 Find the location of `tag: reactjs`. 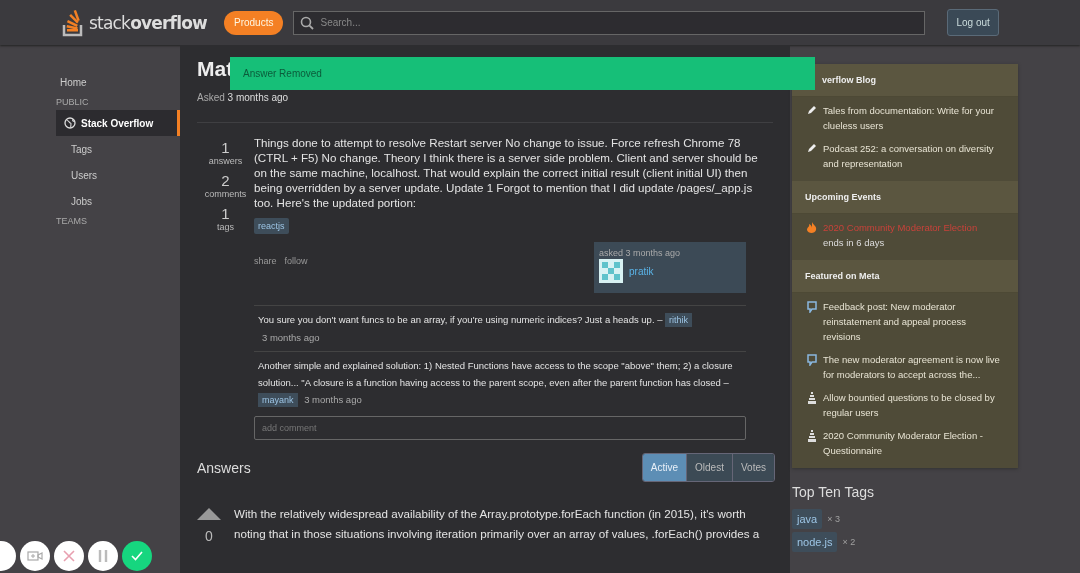

tag: reactjs is located at coordinates (271, 226).